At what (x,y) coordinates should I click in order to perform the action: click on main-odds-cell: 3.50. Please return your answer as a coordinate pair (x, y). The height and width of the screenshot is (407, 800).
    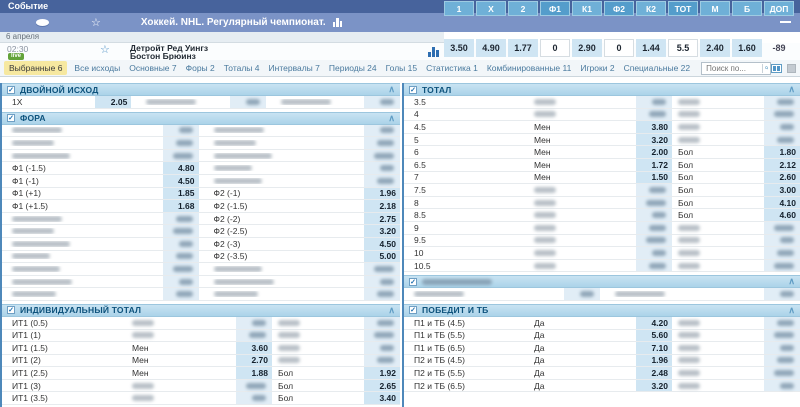
    Looking at the image, I should click on (459, 48).